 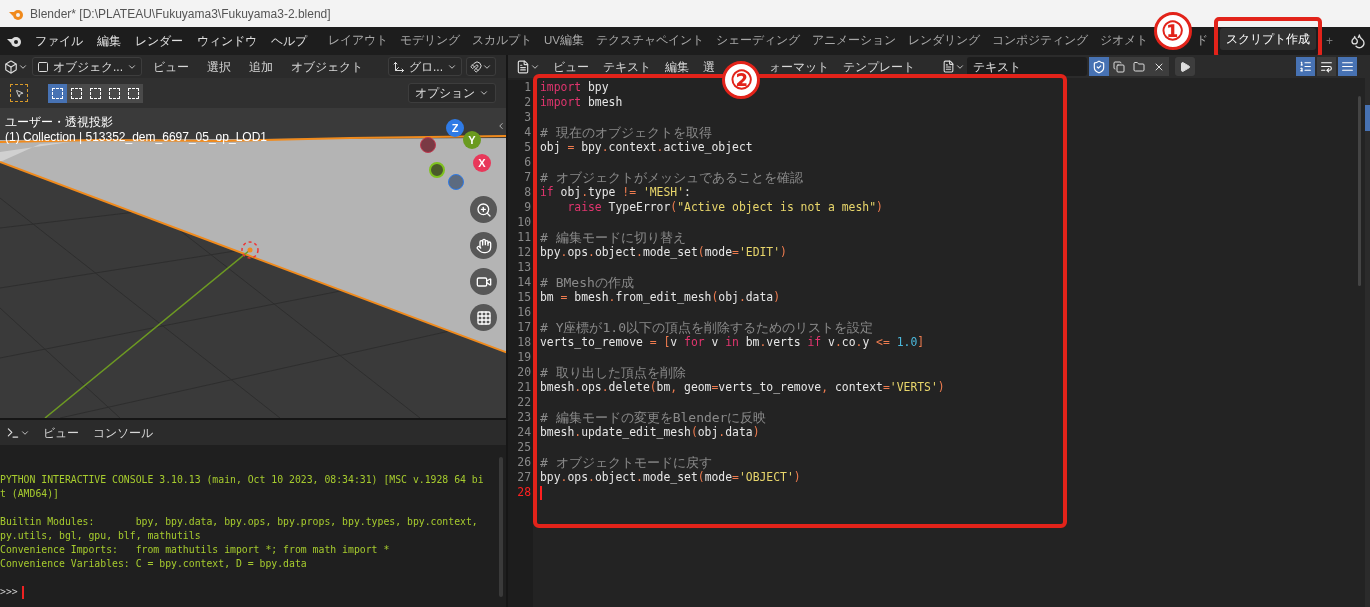 I want to click on line-number: 23, so click(x=524, y=417).